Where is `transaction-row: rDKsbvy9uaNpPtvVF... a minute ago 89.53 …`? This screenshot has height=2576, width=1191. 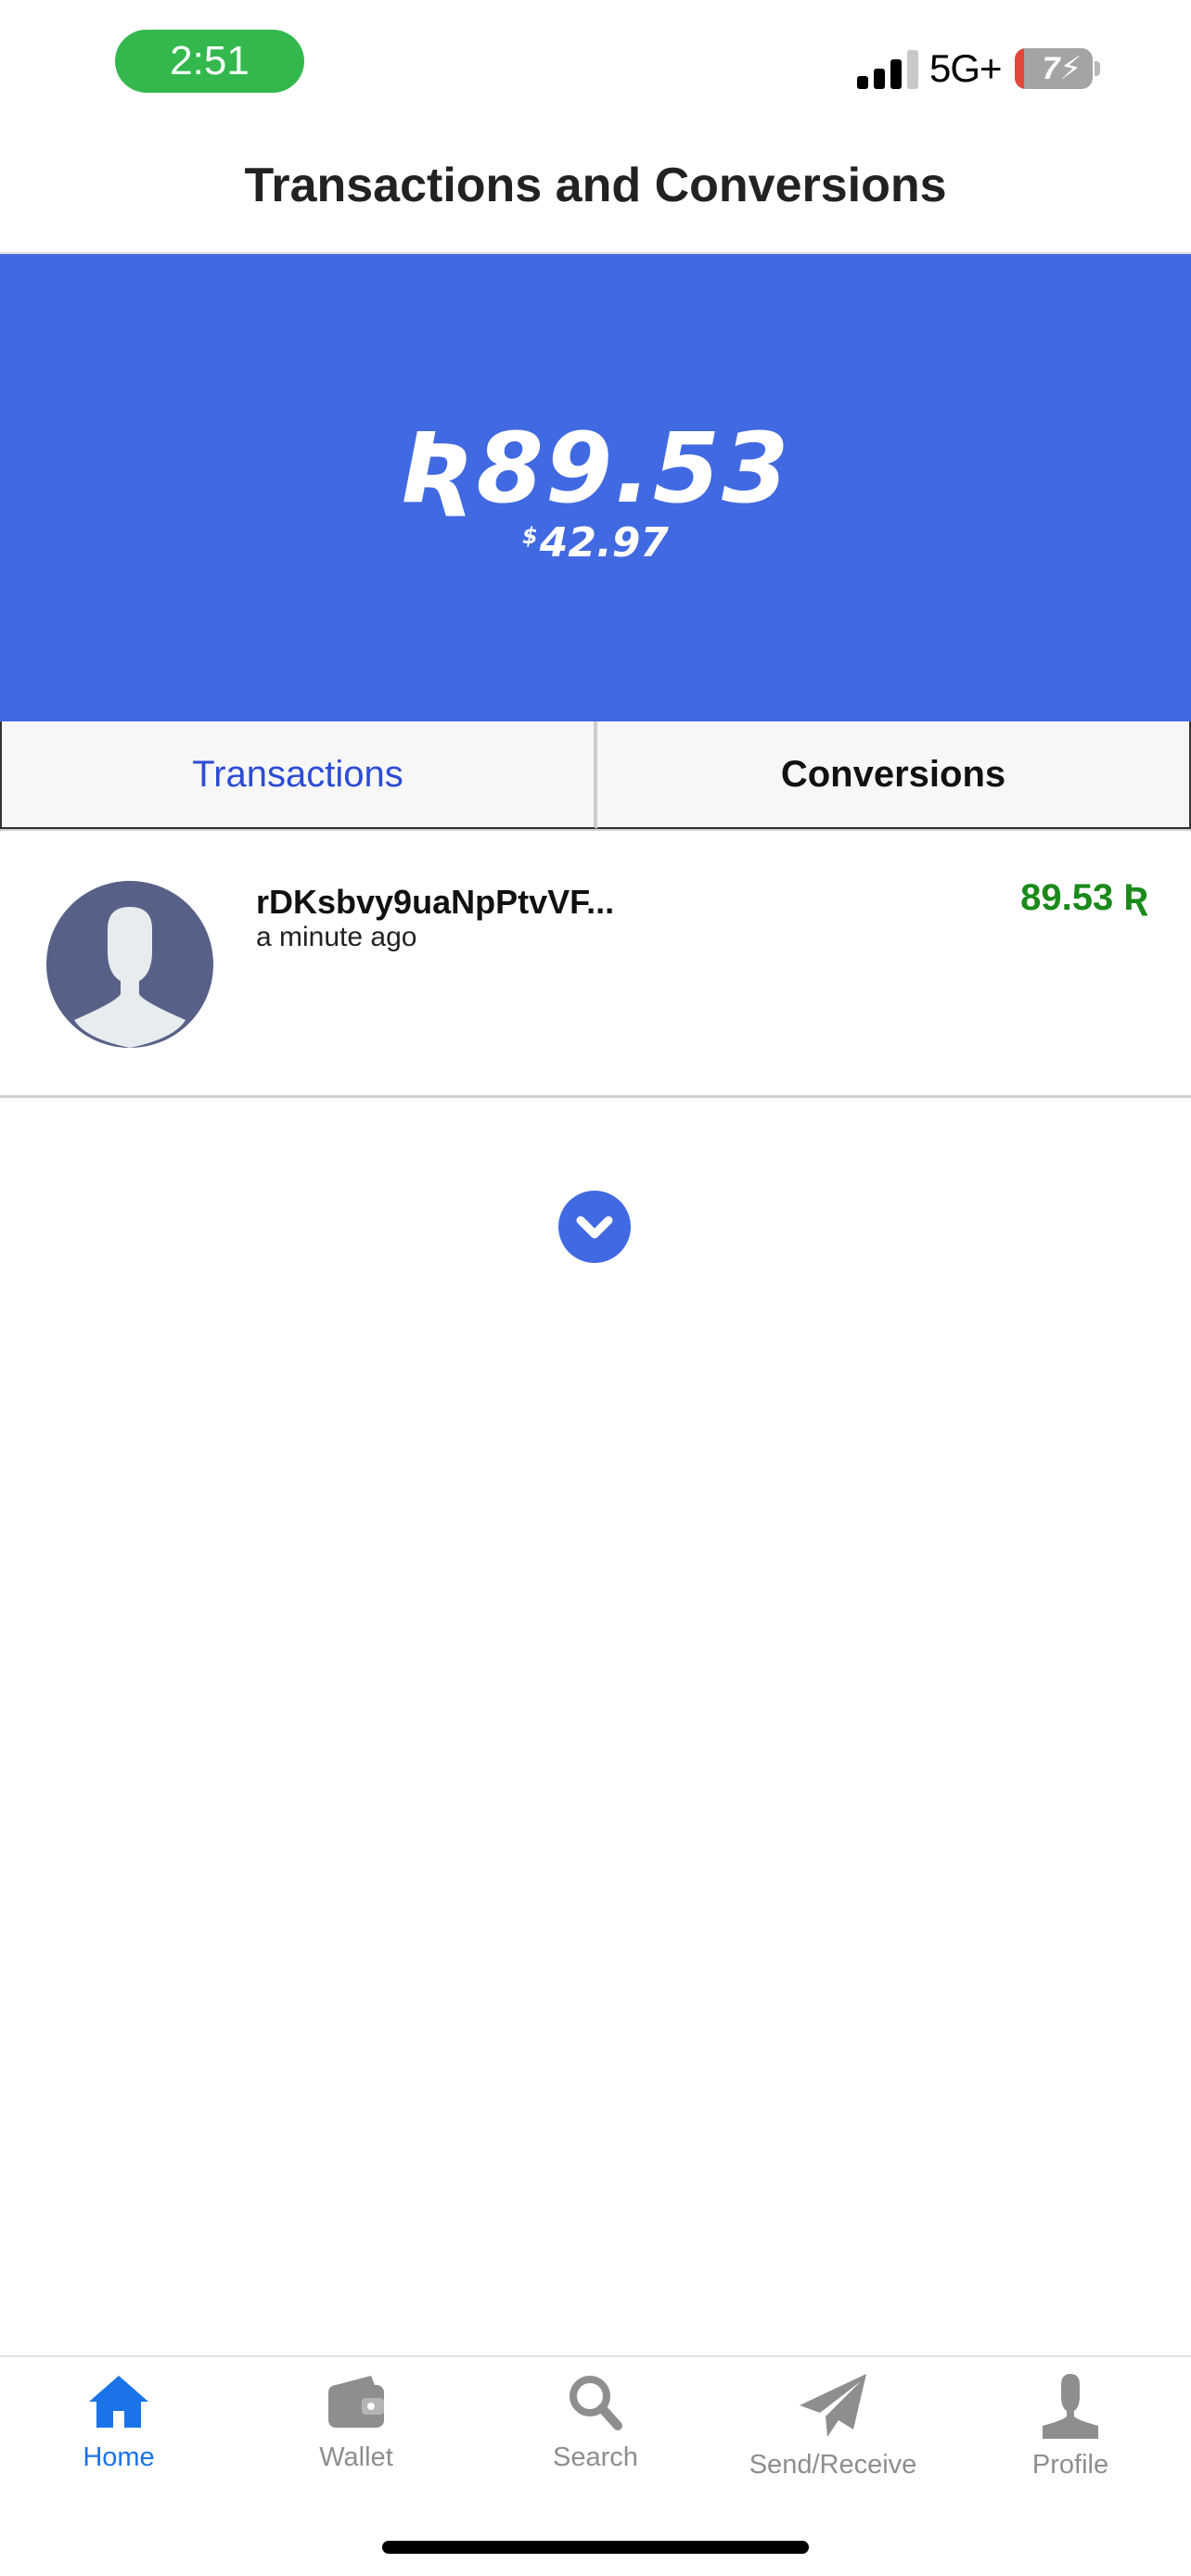 transaction-row: rDKsbvy9uaNpPtvVF... a minute ago 89.53 … is located at coordinates (595, 965).